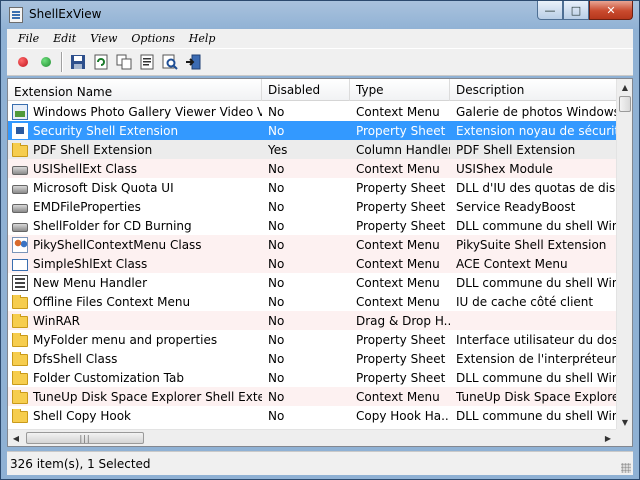 The height and width of the screenshot is (480, 640). I want to click on enable-green-icon, so click(46, 62).